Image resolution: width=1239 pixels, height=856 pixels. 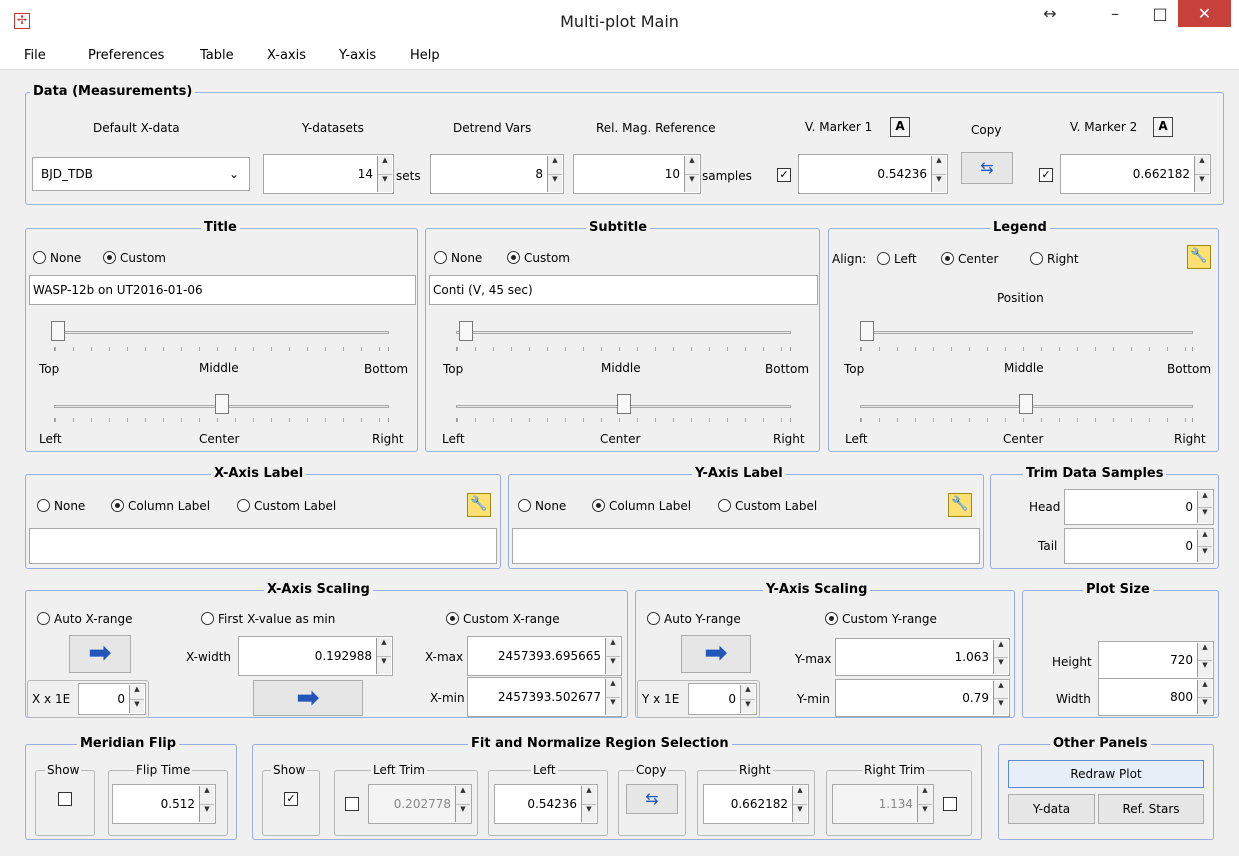 I want to click on right-spinner: ▲ ▼, so click(x=799, y=804).